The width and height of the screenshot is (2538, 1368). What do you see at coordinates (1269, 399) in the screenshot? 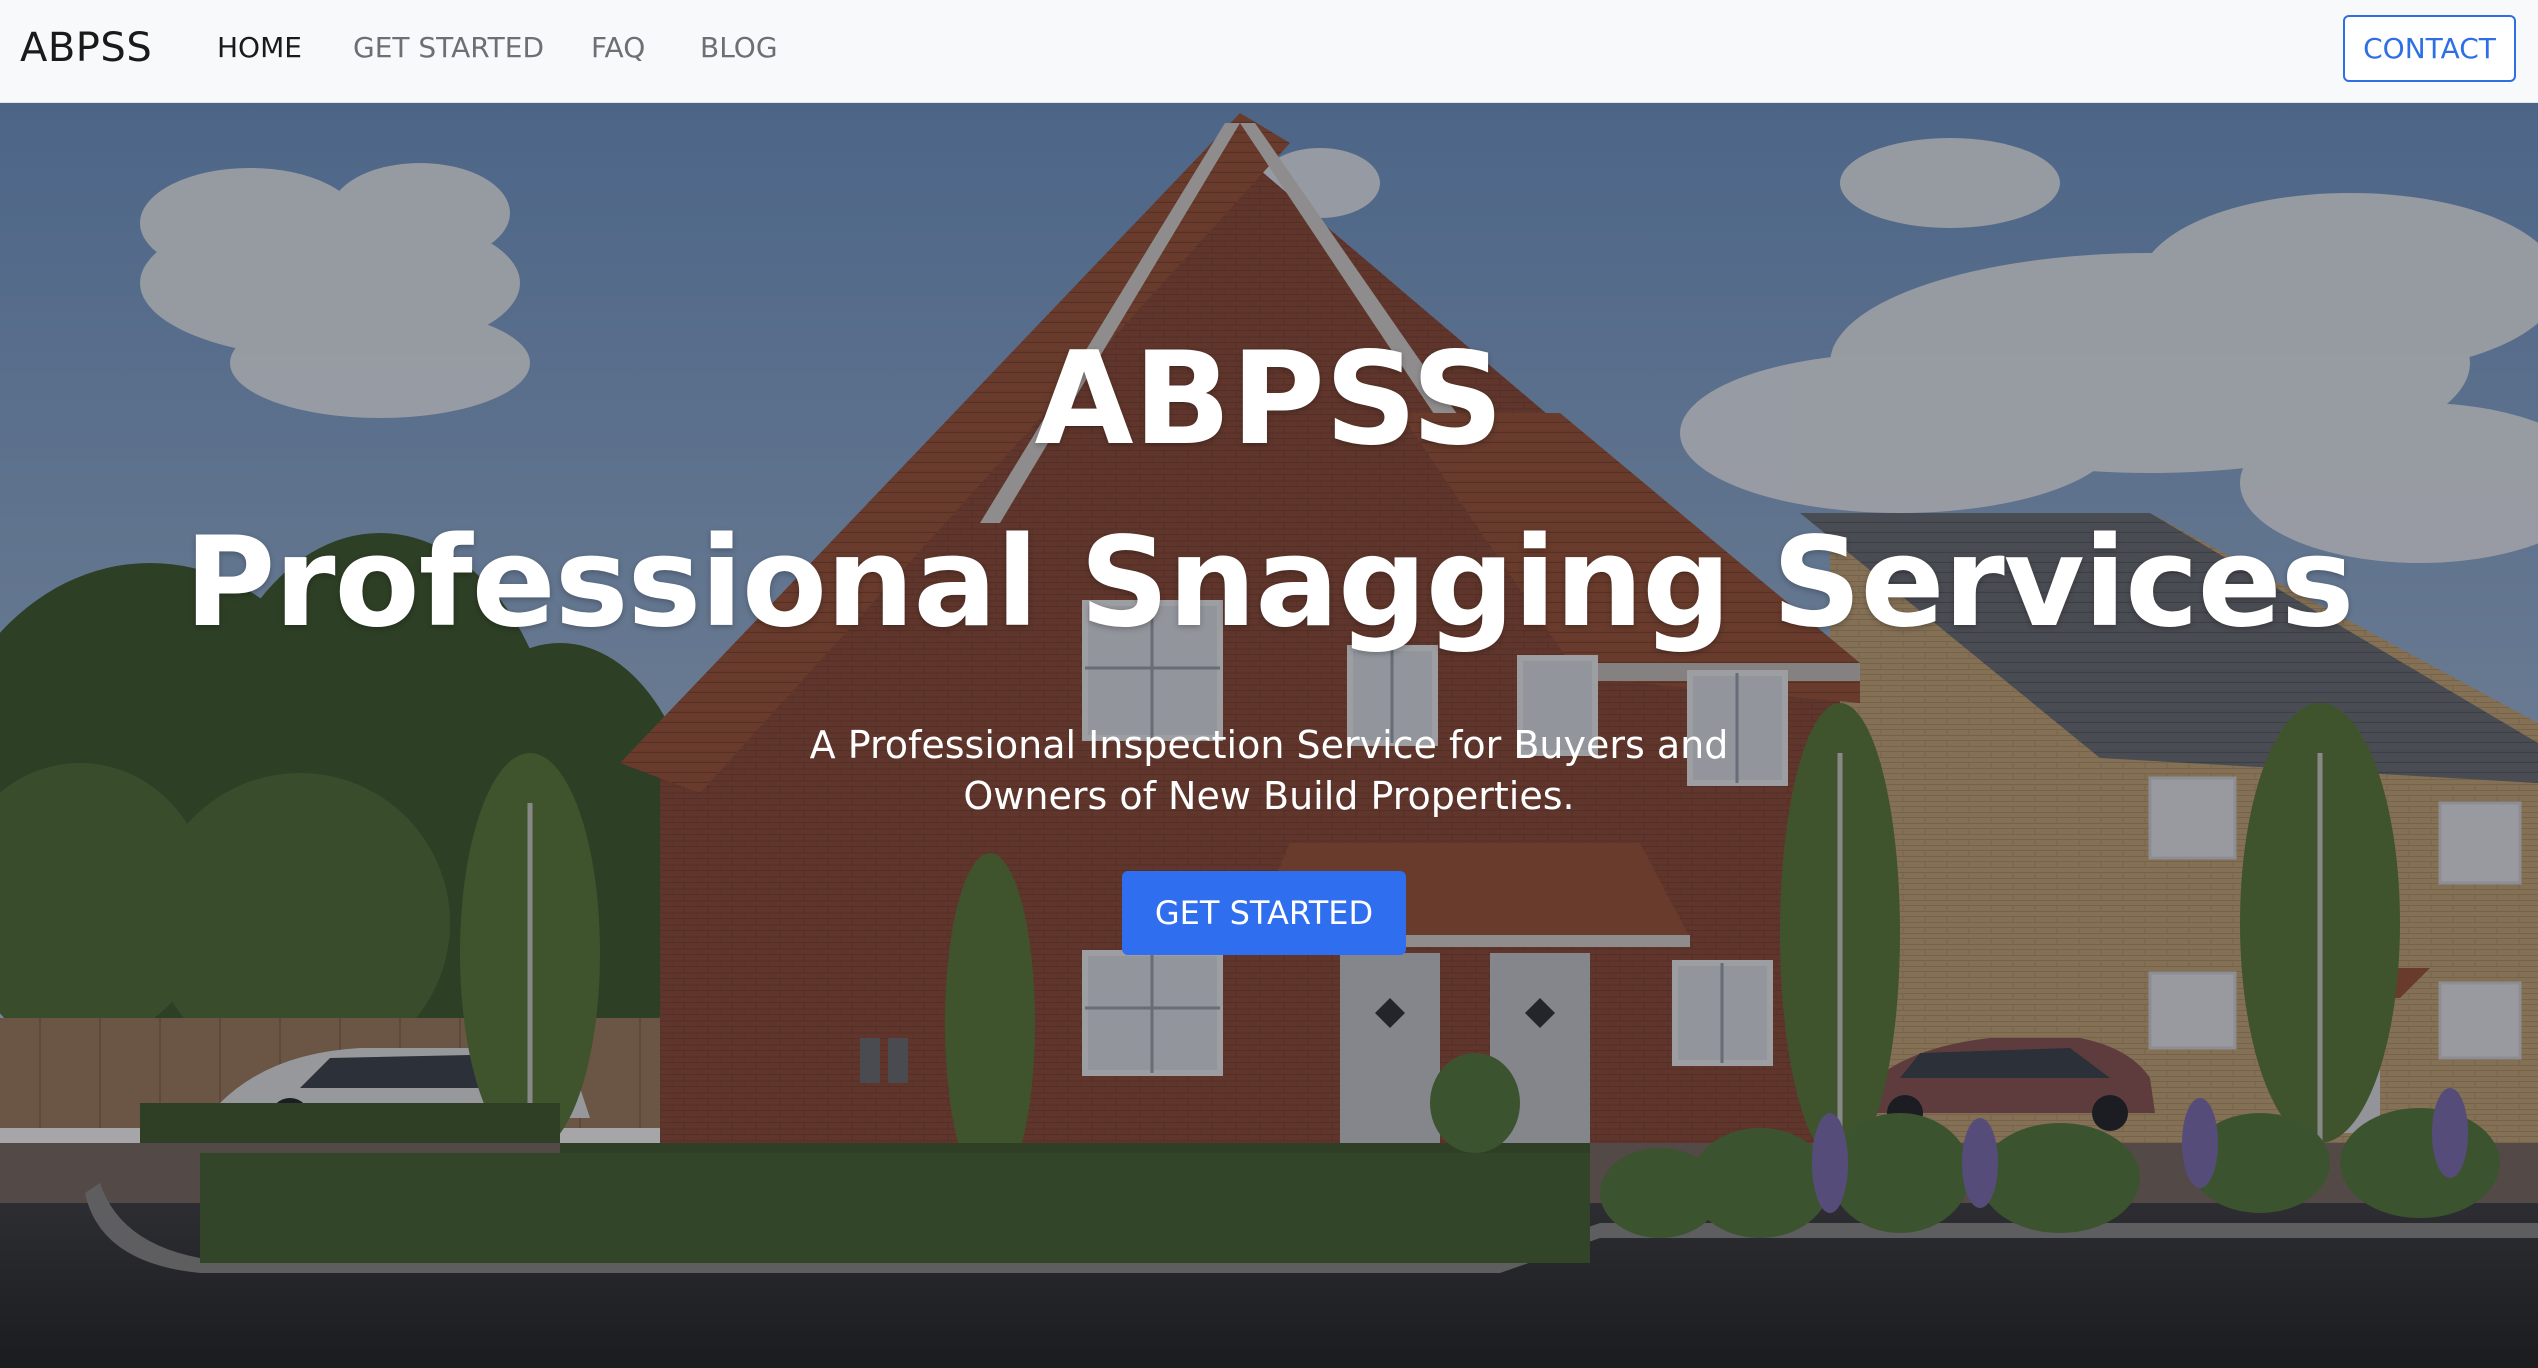
I see `hero-title: ABPSS` at bounding box center [1269, 399].